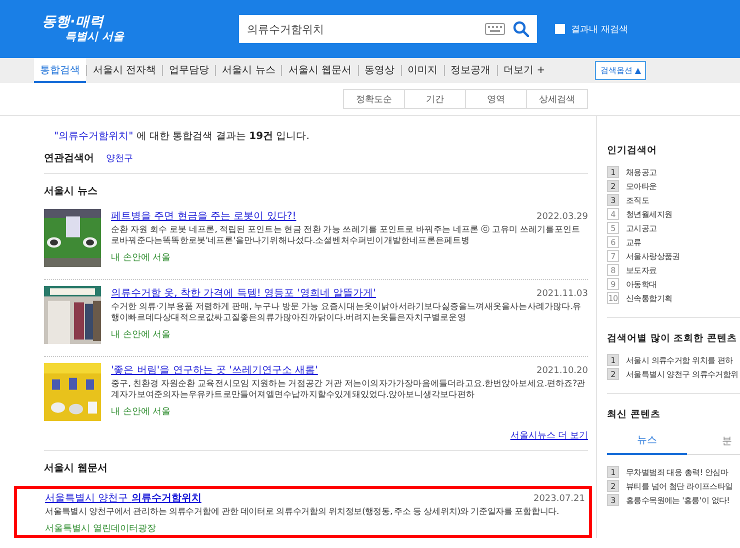  Describe the element at coordinates (189, 70) in the screenshot. I see `nav-tab: 업무담당` at that location.